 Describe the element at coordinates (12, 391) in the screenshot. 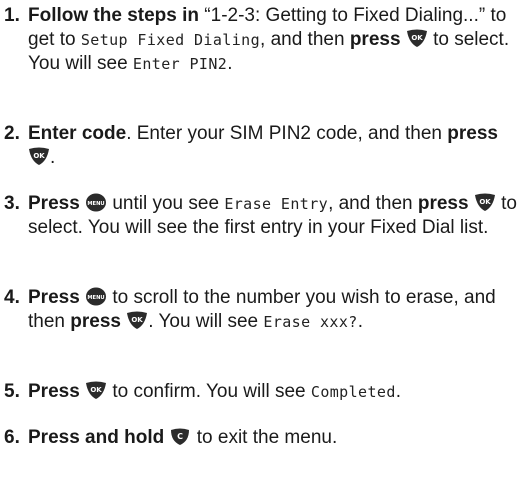

I see `step-number: 5.` at that location.